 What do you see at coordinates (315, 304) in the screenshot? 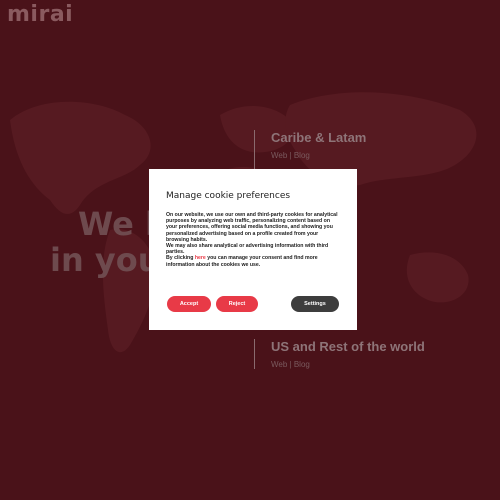
I see `settings-button: Settings` at bounding box center [315, 304].